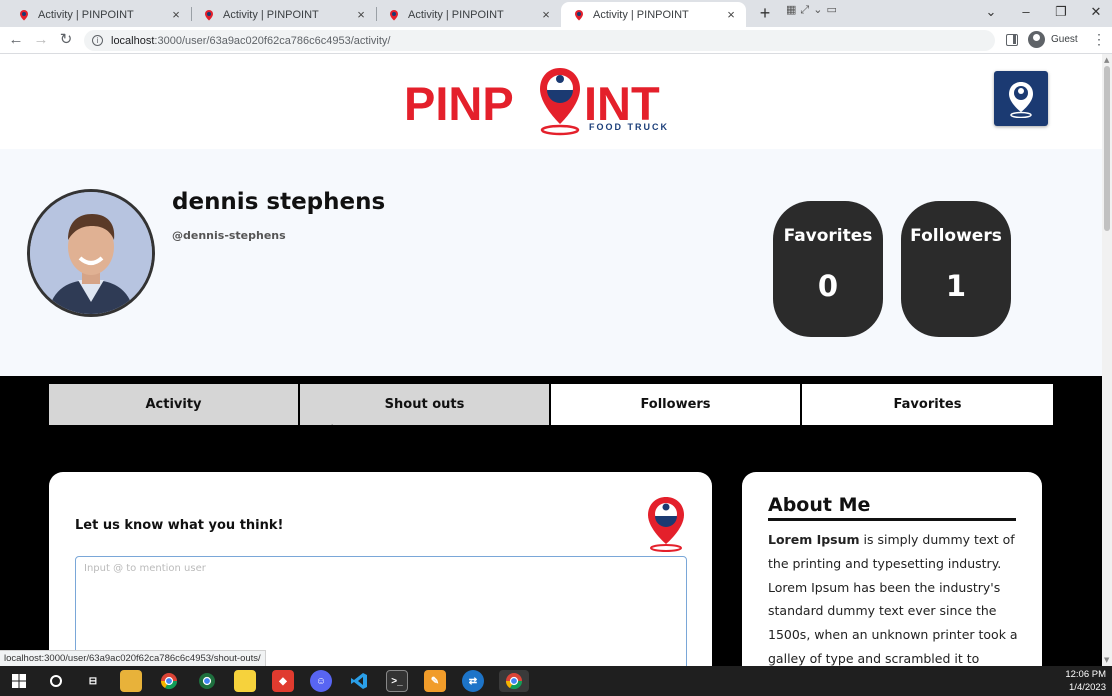 The height and width of the screenshot is (696, 1112). What do you see at coordinates (169, 681) in the screenshot?
I see `chrome-icon` at bounding box center [169, 681].